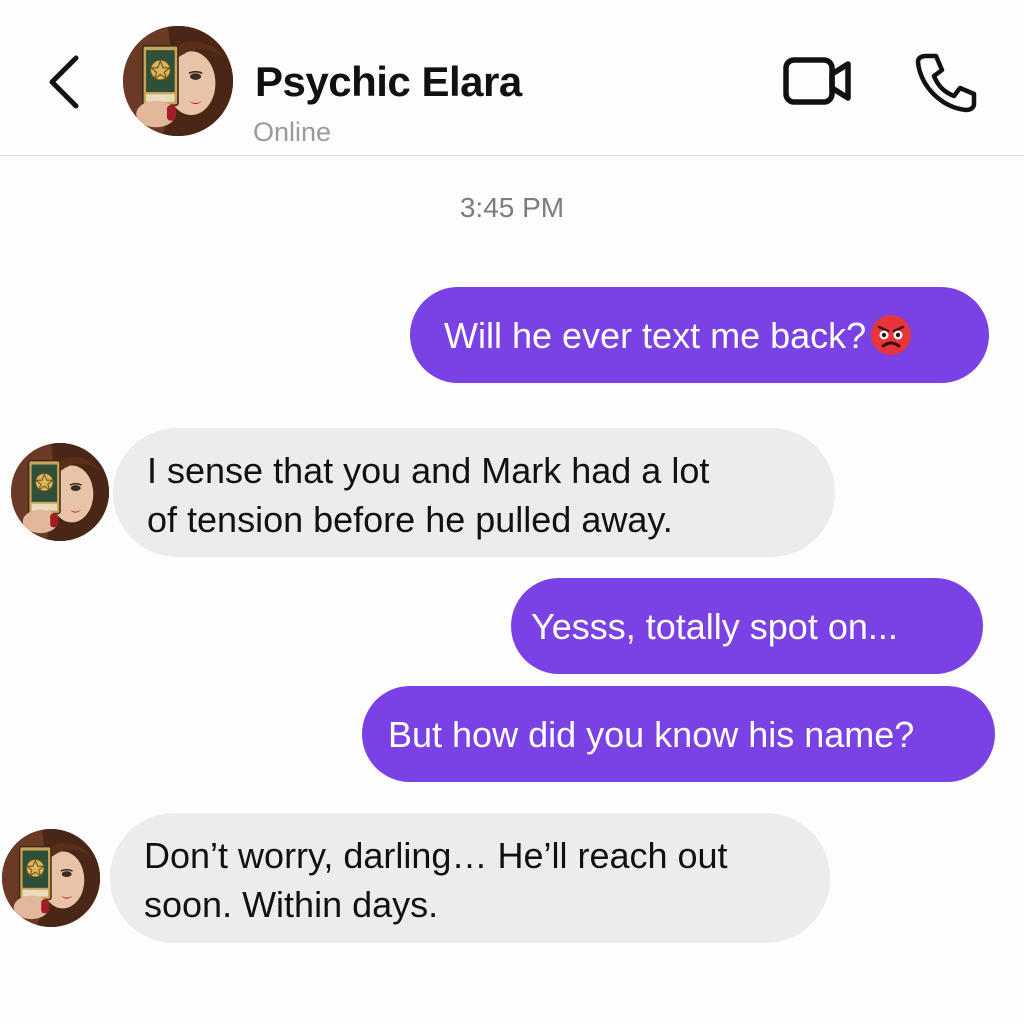  Describe the element at coordinates (655, 335) in the screenshot. I see `message-text: Will he ever text me back?` at that location.